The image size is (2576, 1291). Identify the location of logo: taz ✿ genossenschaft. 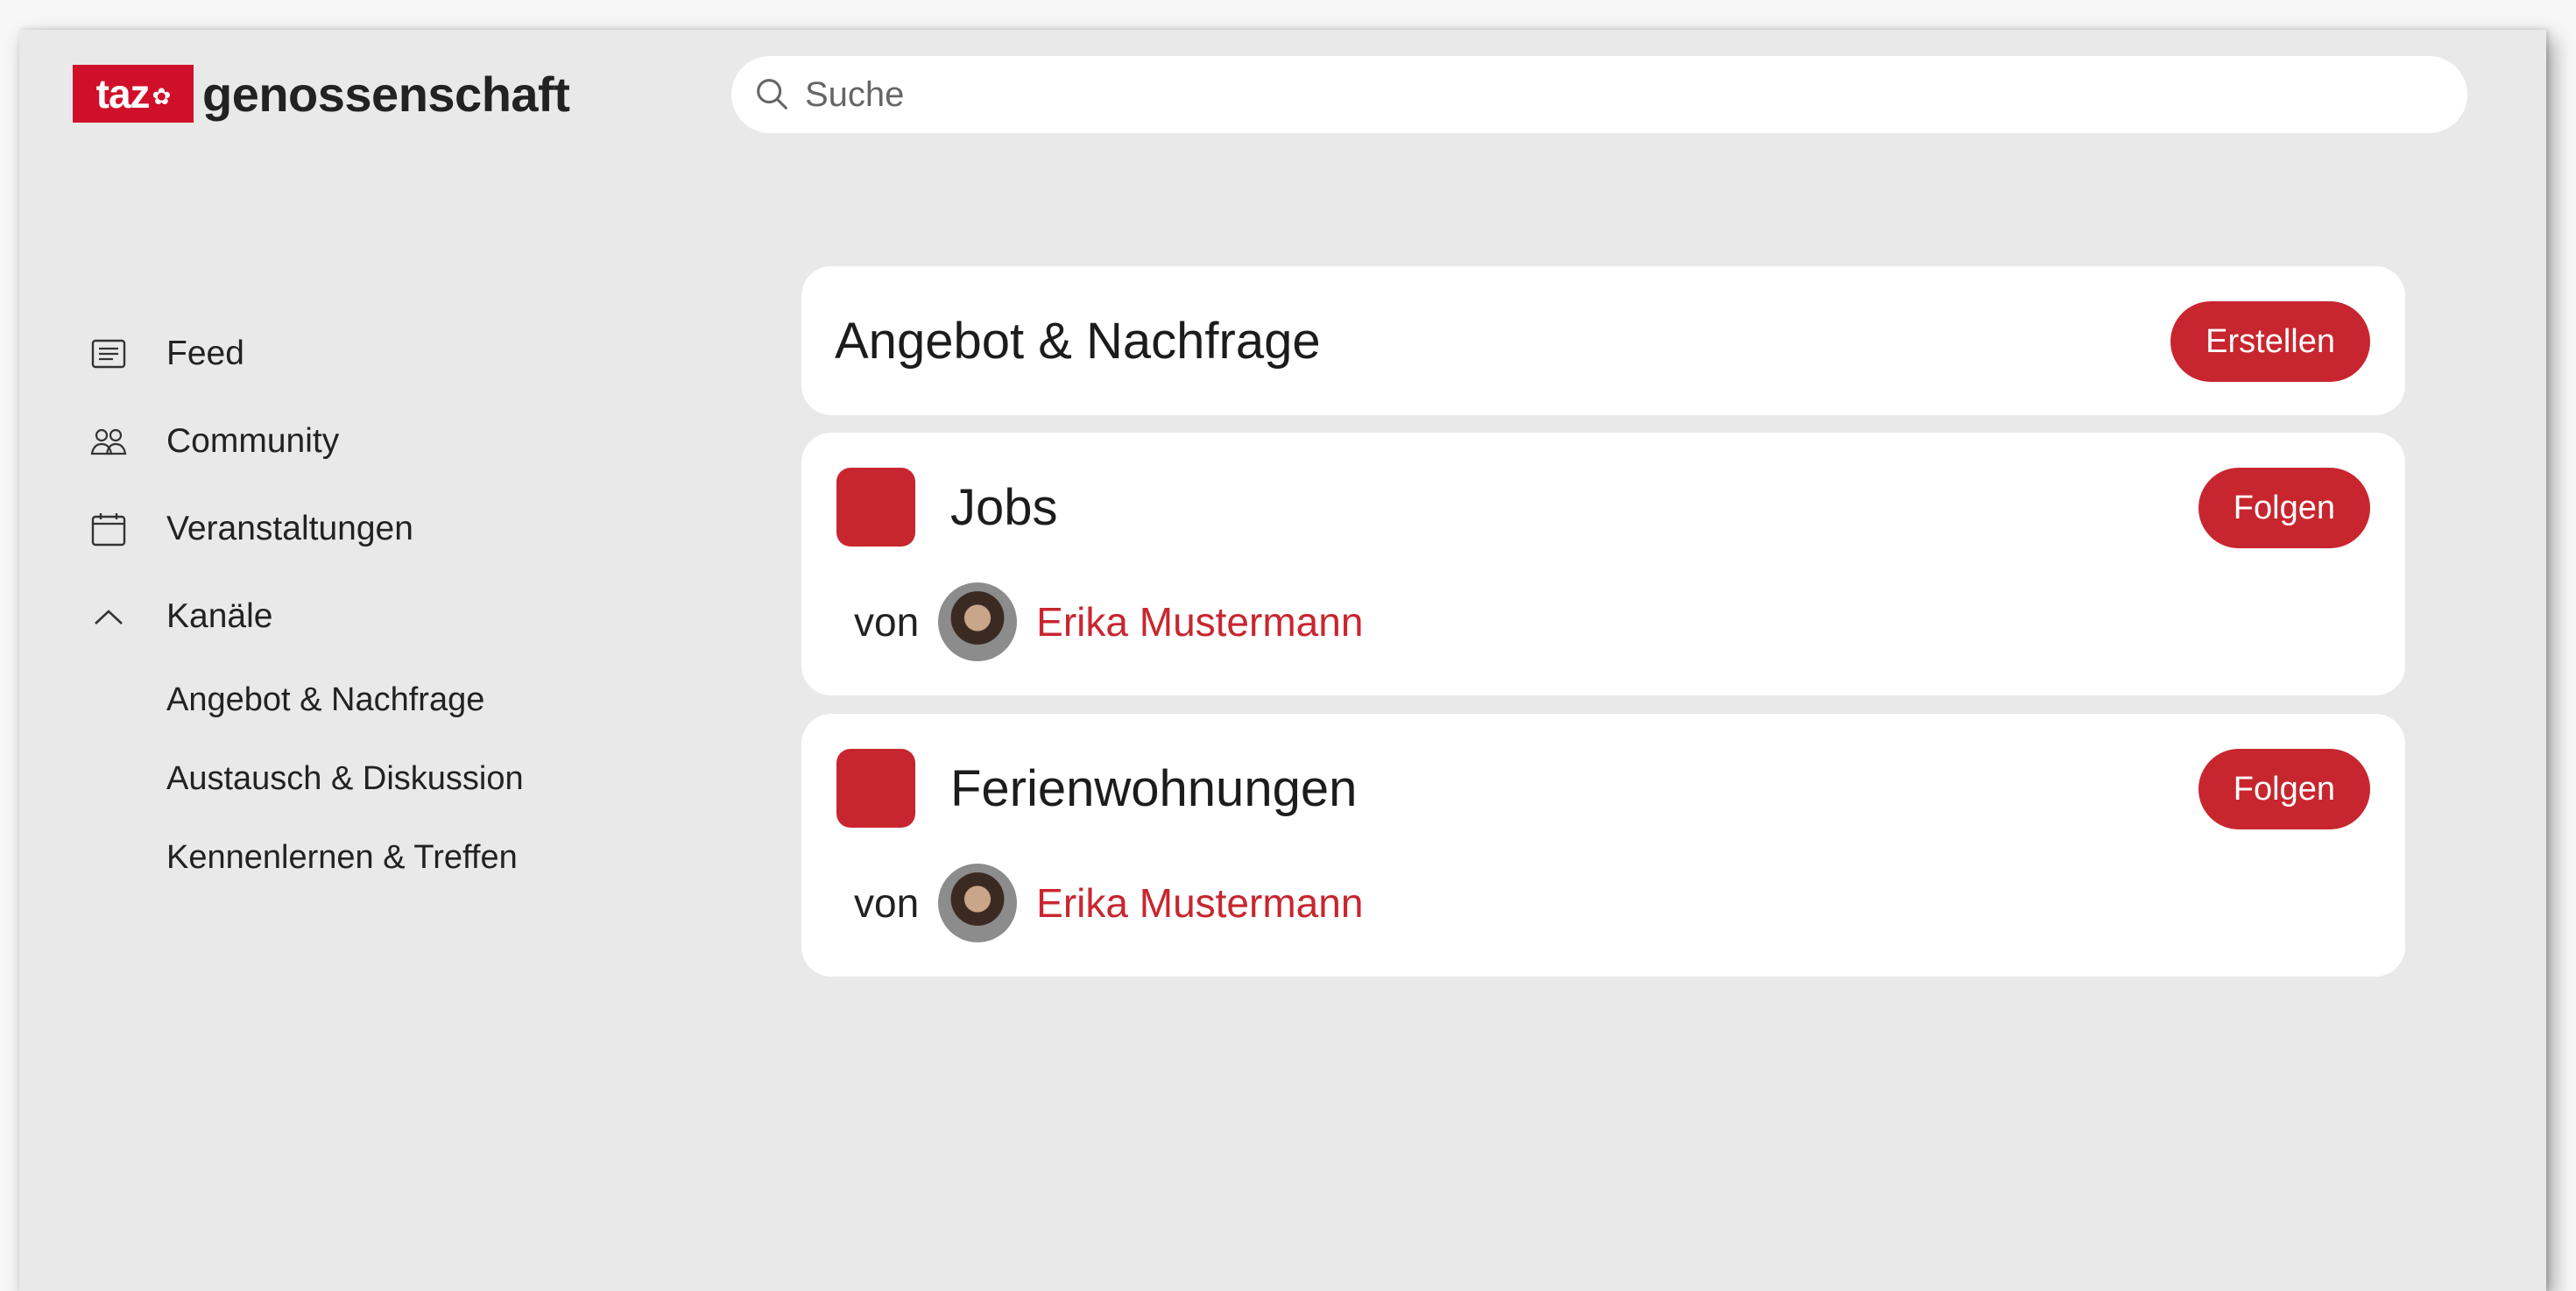
(321, 94).